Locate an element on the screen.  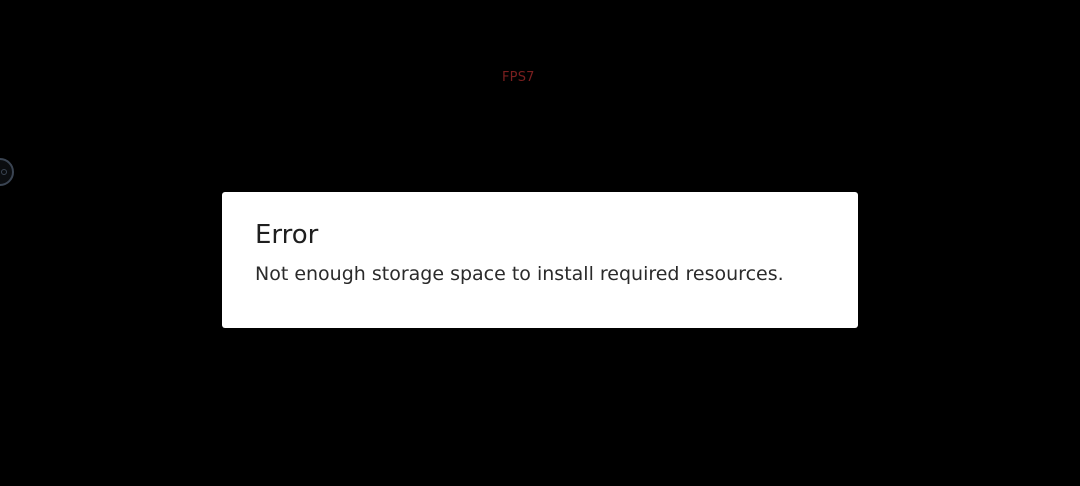
assistive-touch-icon is located at coordinates (7, 172).